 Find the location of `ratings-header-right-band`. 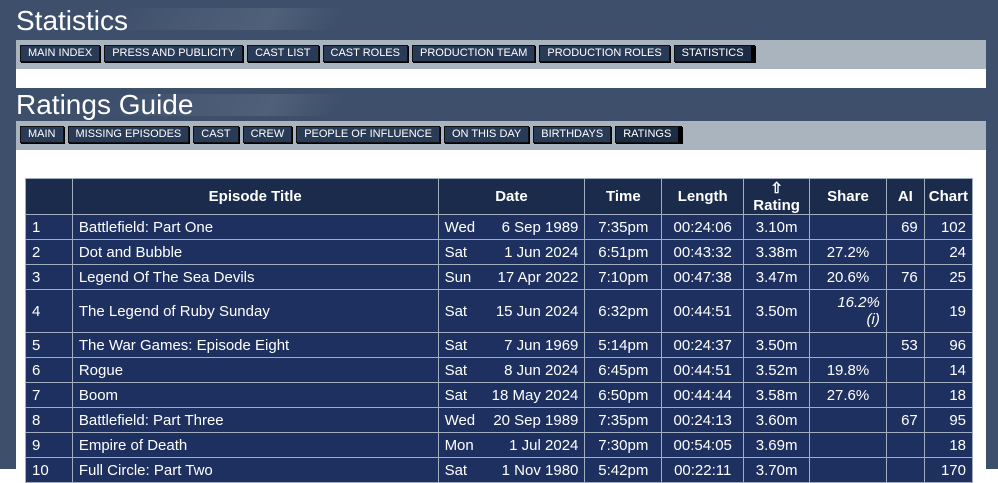

ratings-header-right-band is located at coordinates (992, 295).